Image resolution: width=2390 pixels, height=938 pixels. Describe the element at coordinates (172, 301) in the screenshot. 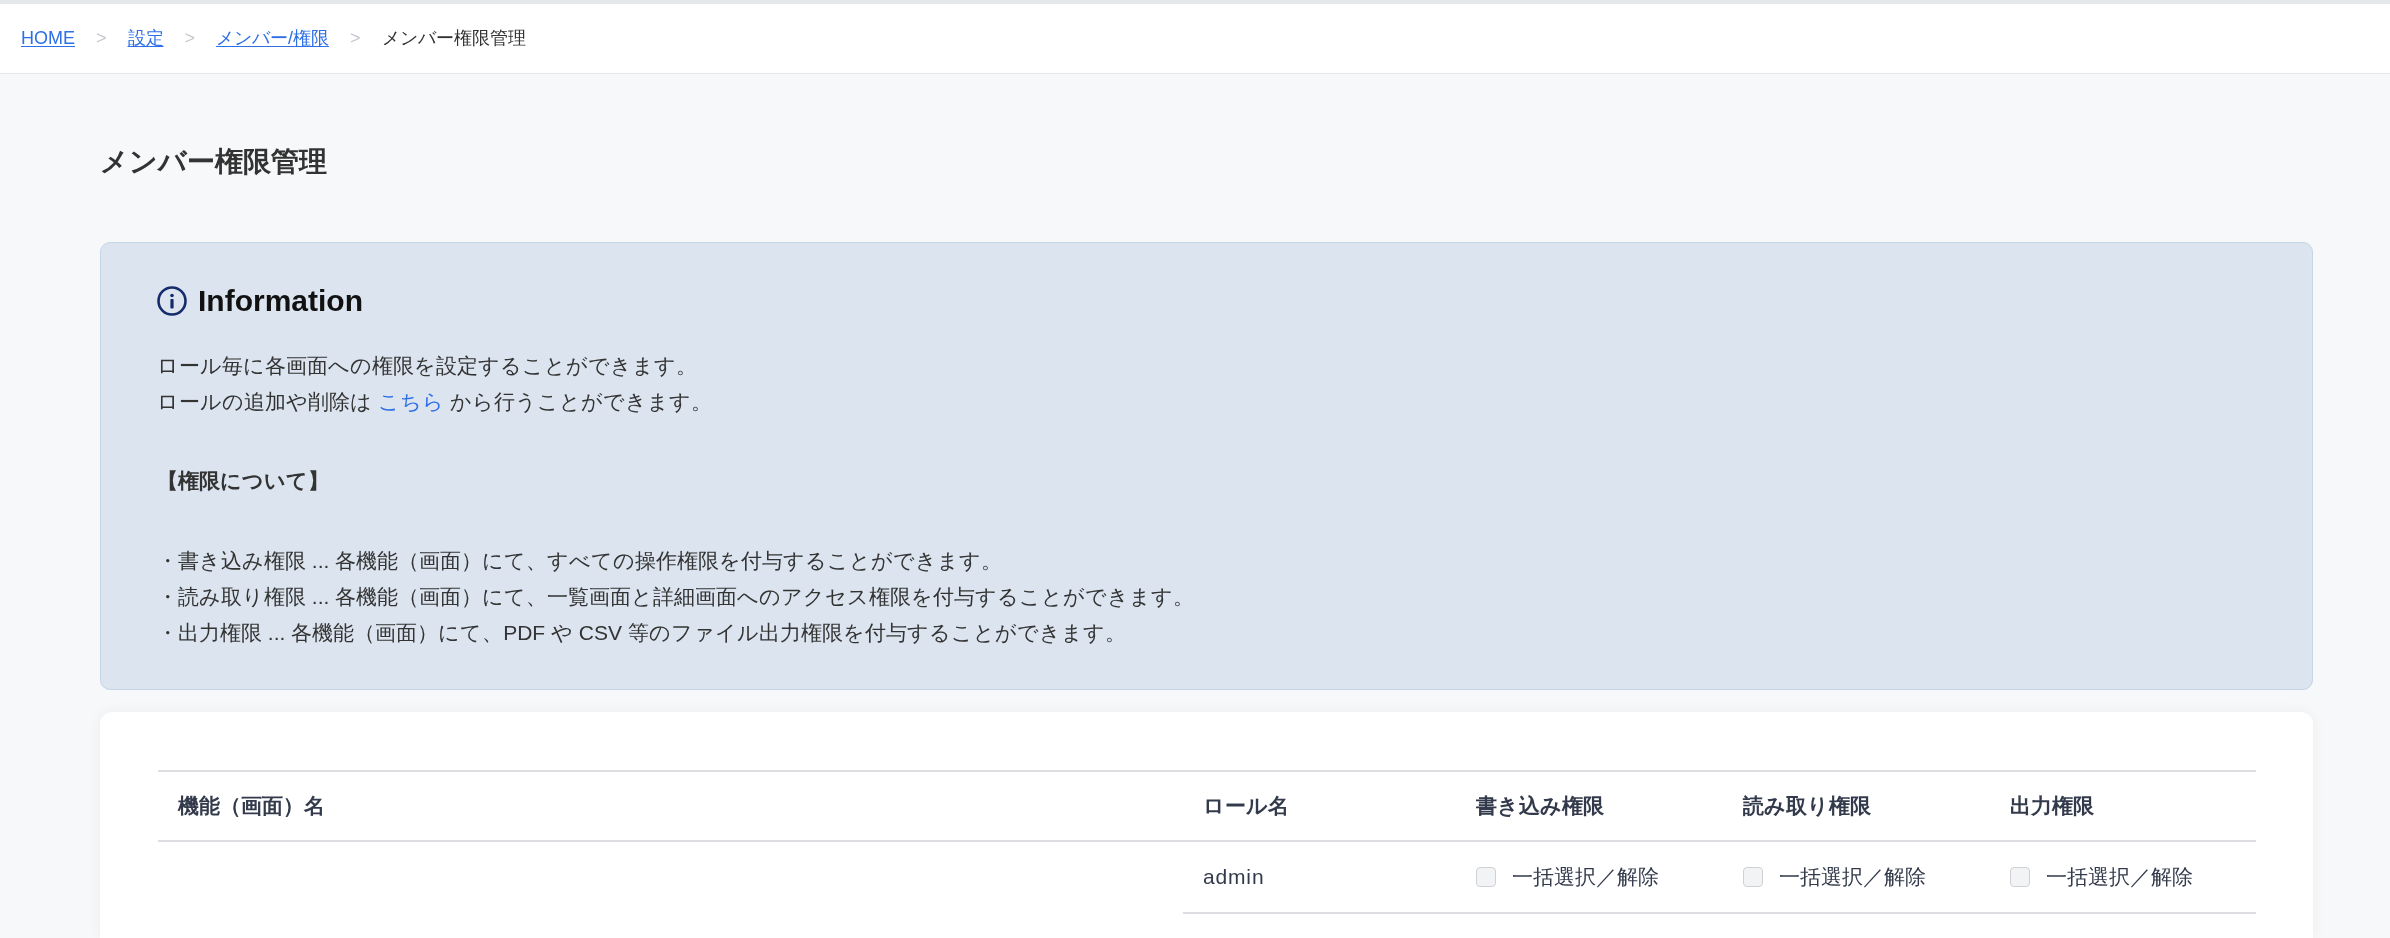

I see `info-icon` at that location.